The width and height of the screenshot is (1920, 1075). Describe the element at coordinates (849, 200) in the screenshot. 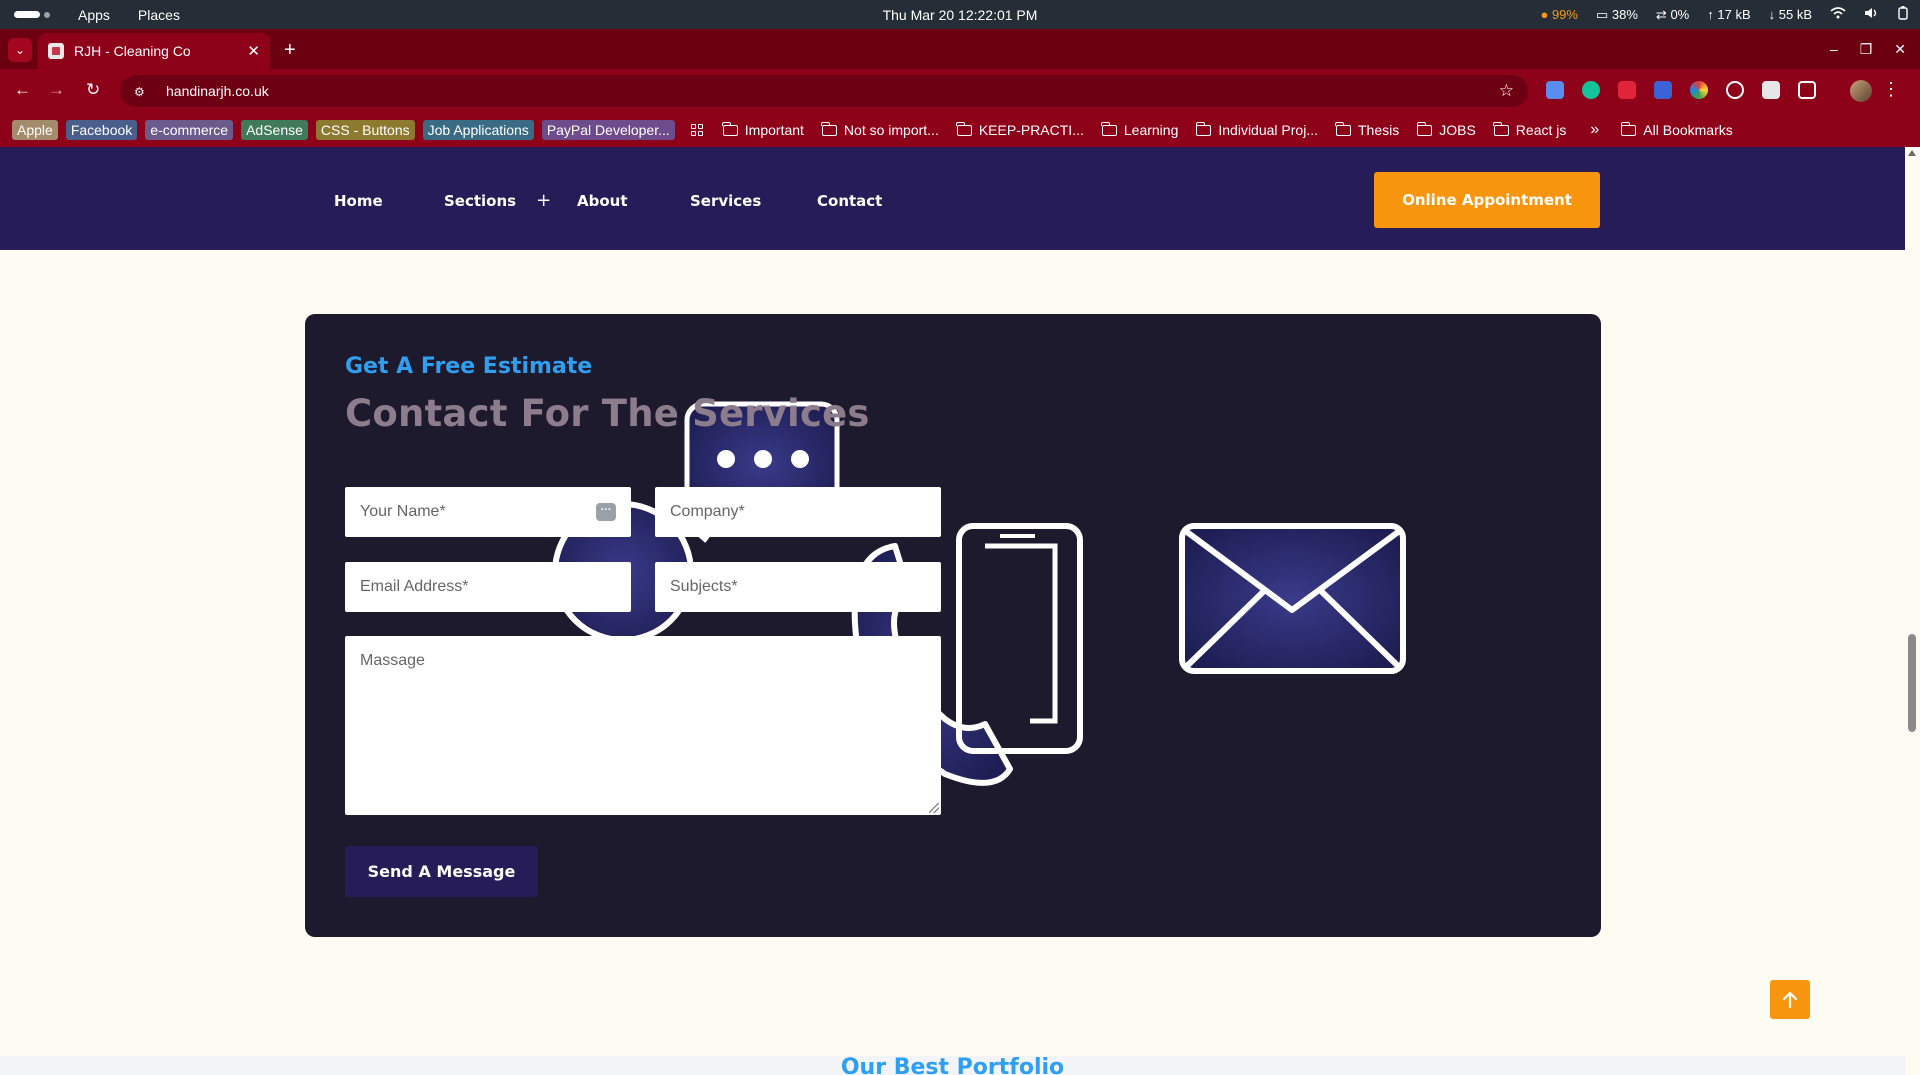

I see `nav-contact: Contact` at that location.